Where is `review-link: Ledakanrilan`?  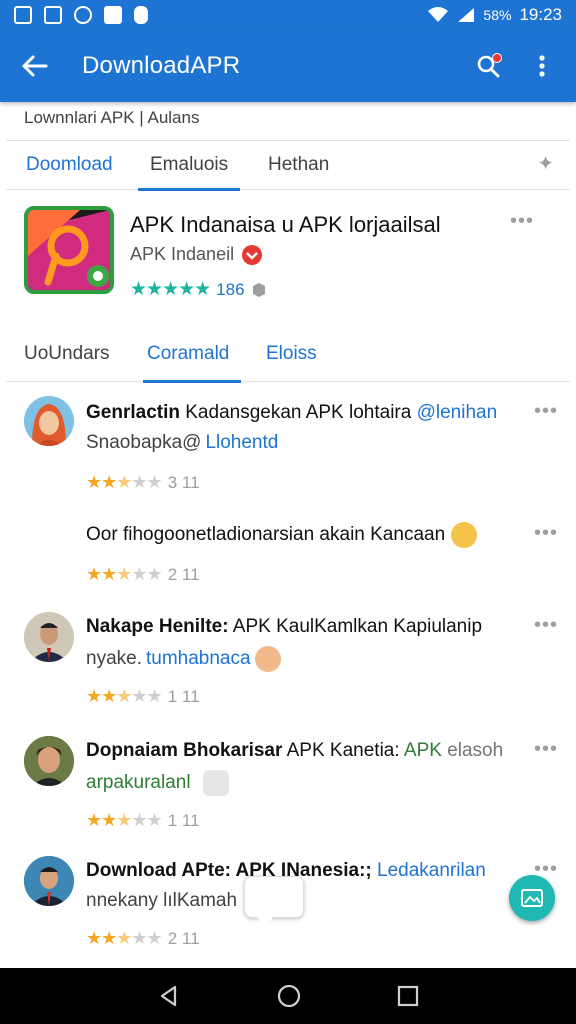
review-link: Ledakanrilan is located at coordinates (431, 870).